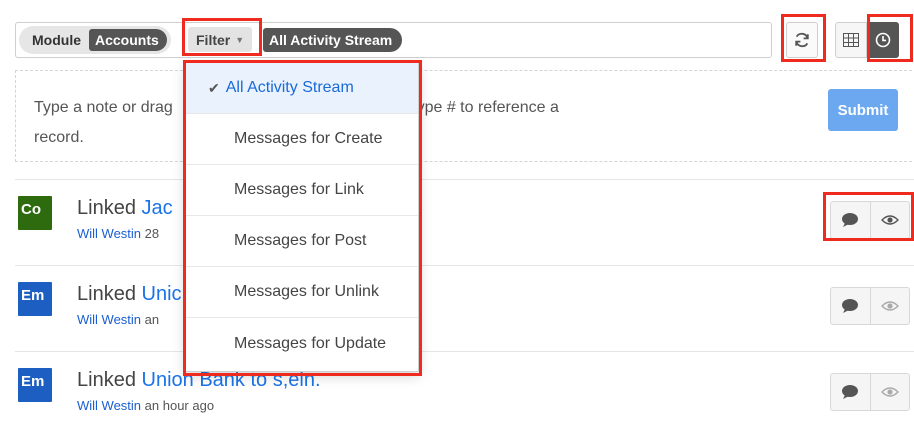 The image size is (914, 425). I want to click on refresh-icon, so click(802, 40).